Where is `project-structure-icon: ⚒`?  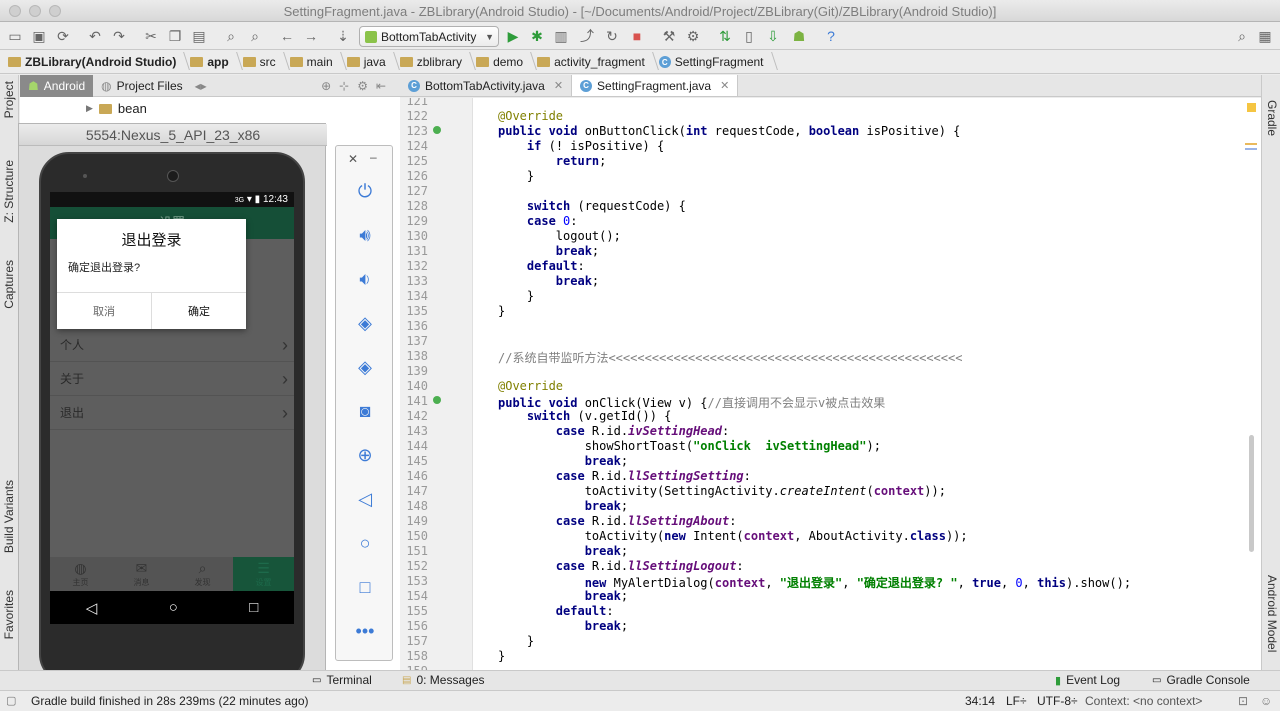
project-structure-icon: ⚒ is located at coordinates (669, 36).